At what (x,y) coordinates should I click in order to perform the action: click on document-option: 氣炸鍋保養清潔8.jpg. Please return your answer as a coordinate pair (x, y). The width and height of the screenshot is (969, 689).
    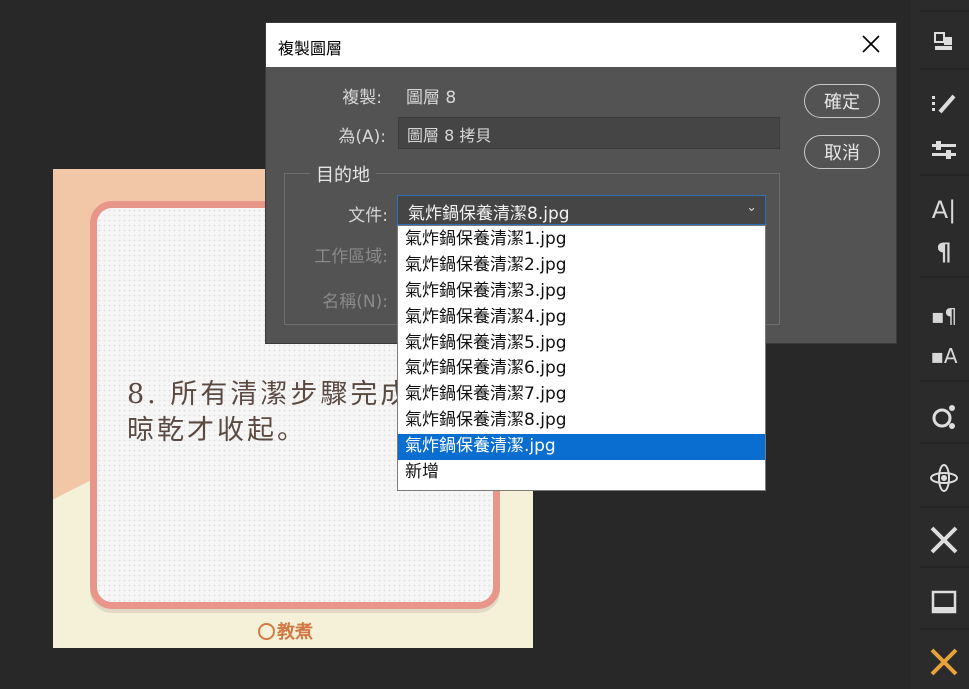
    Looking at the image, I should click on (581, 421).